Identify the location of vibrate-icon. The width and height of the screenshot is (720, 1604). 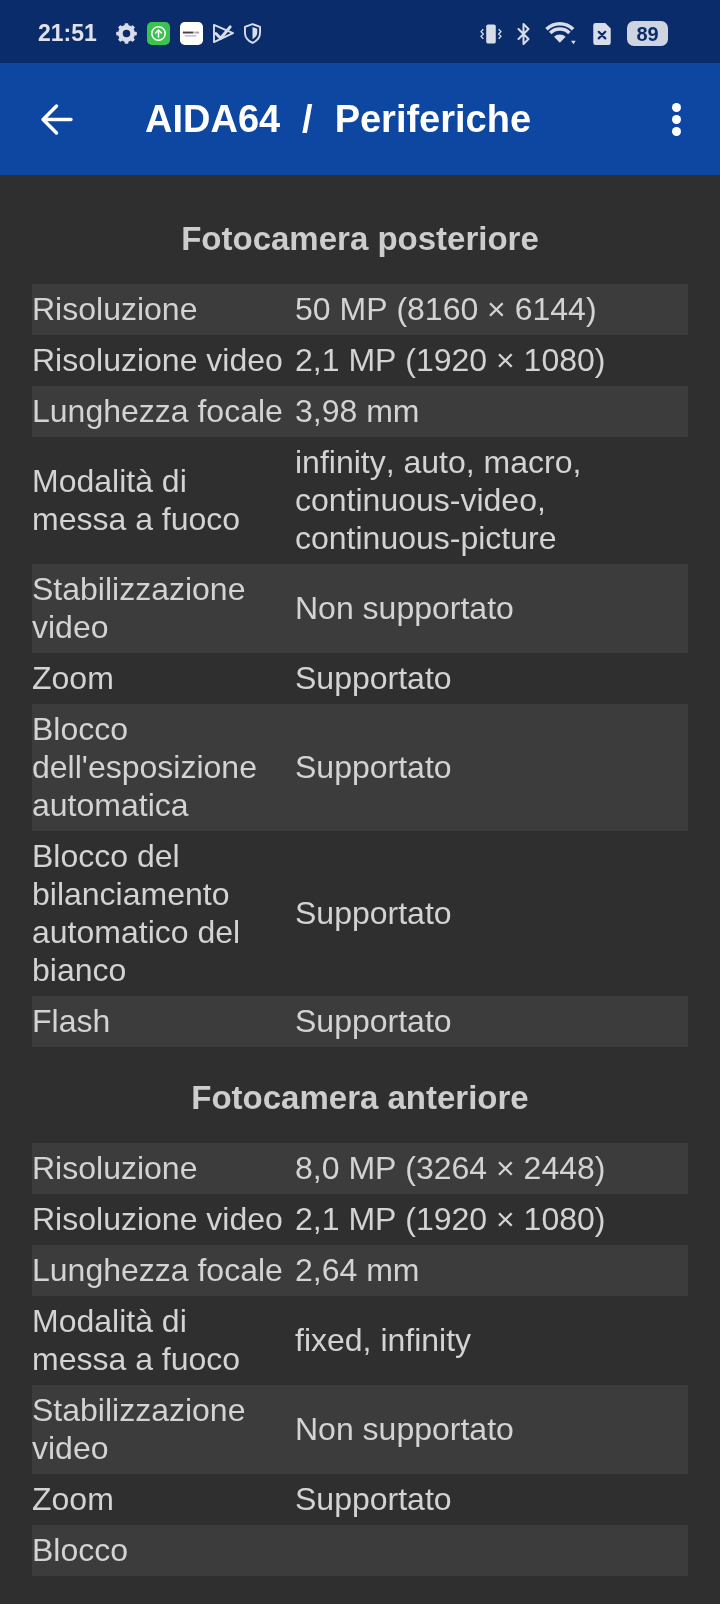
(491, 33).